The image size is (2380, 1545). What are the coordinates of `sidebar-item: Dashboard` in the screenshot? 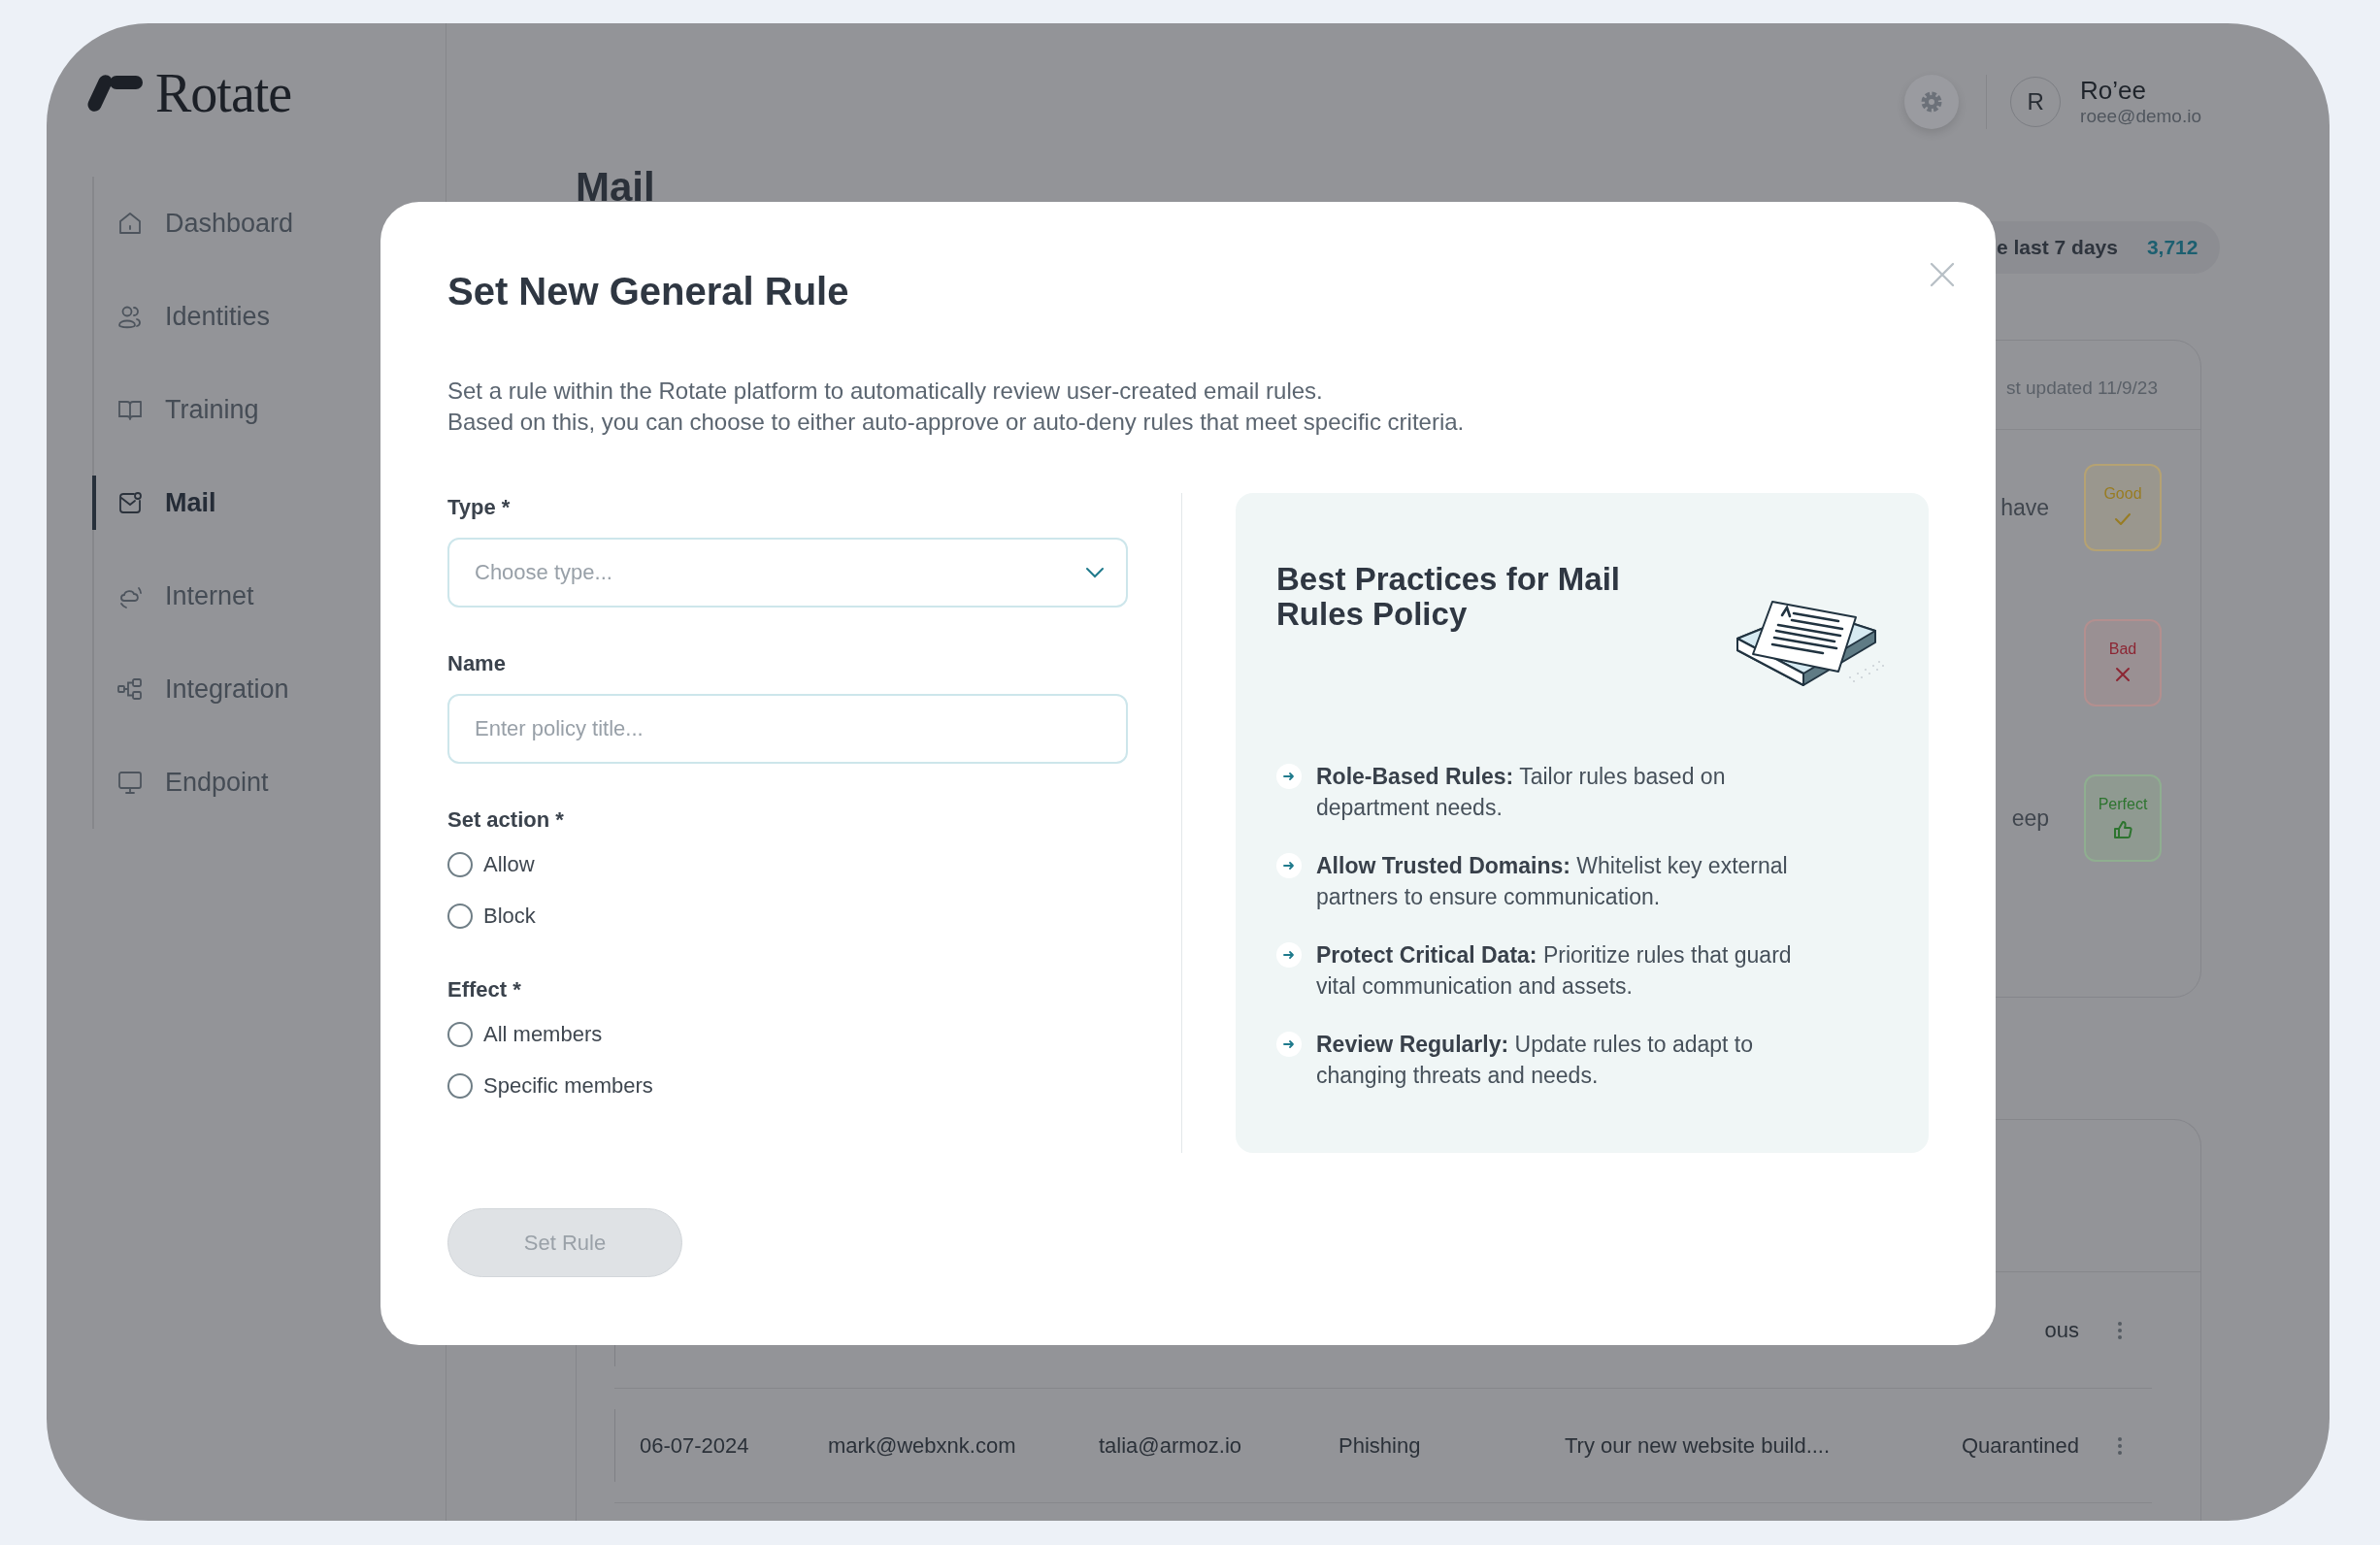 It's located at (197, 223).